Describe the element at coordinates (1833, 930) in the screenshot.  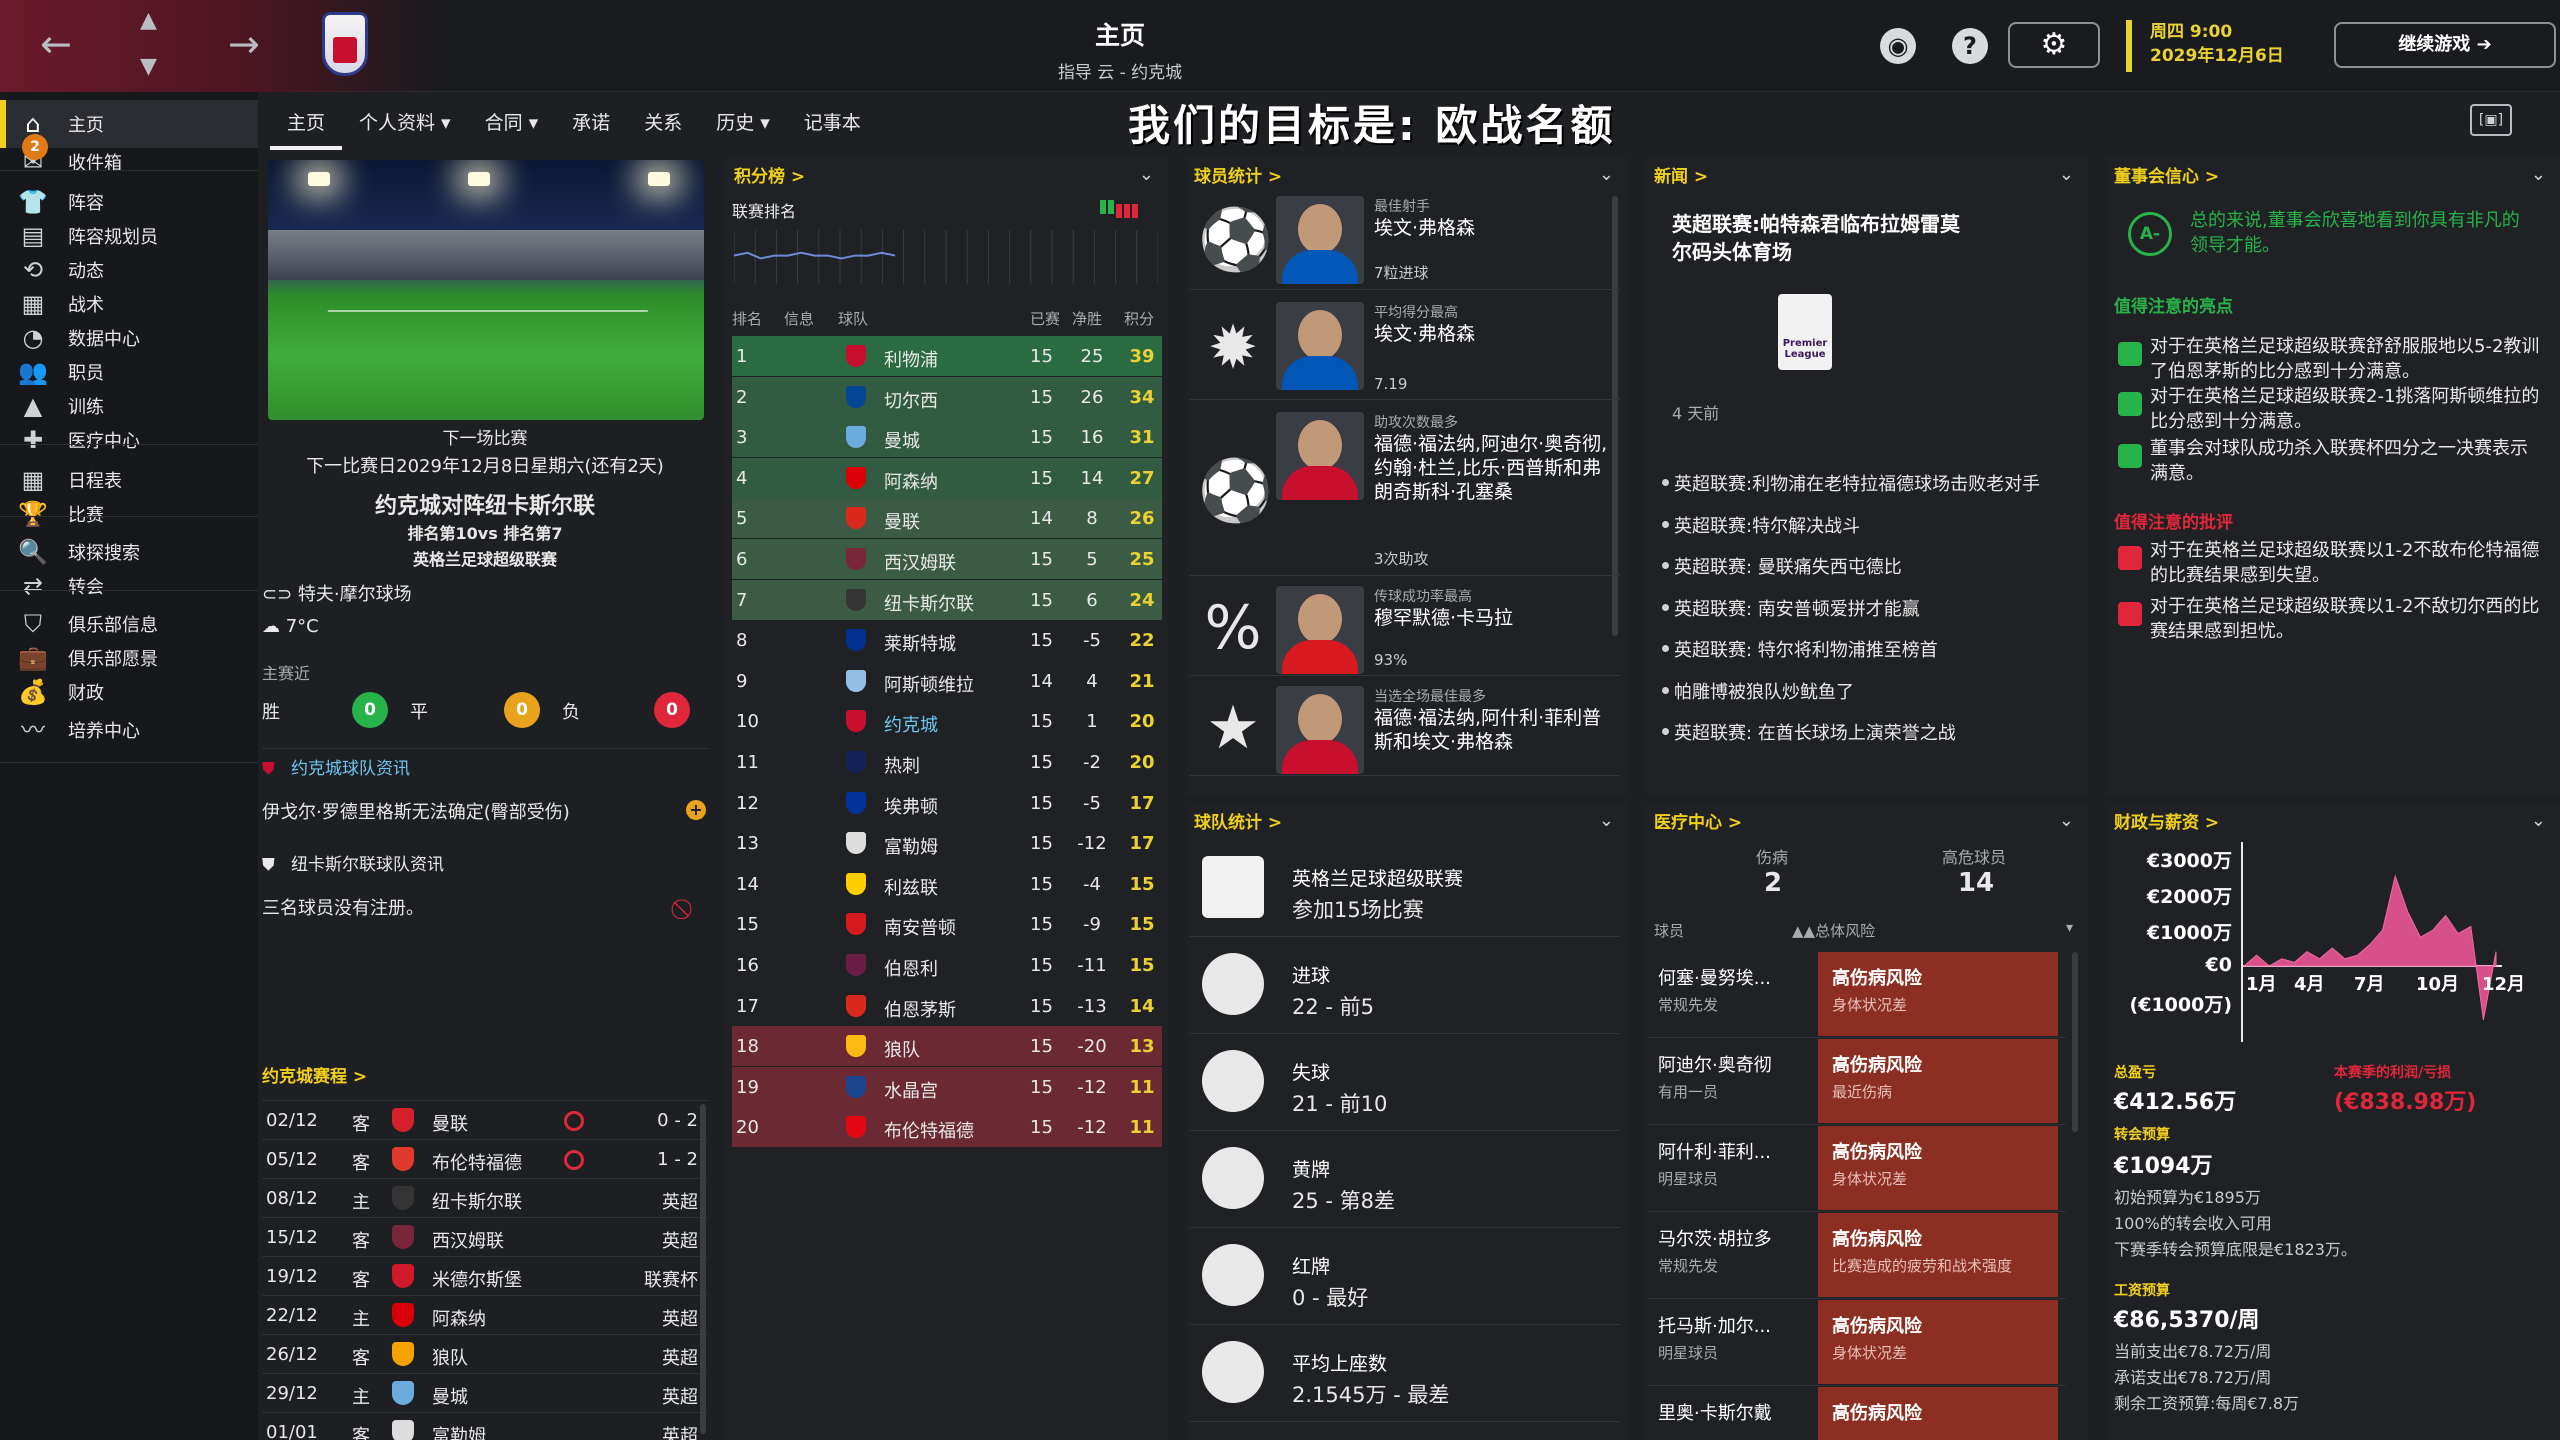
I see `risk-col-header: ▲▲总体风险` at that location.